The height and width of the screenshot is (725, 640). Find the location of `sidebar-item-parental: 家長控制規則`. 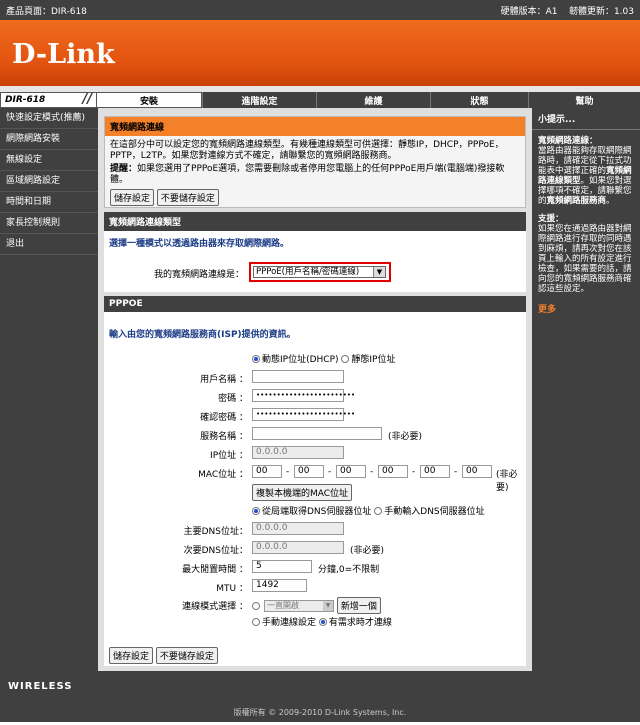

sidebar-item-parental: 家長控制規則 is located at coordinates (49, 223).